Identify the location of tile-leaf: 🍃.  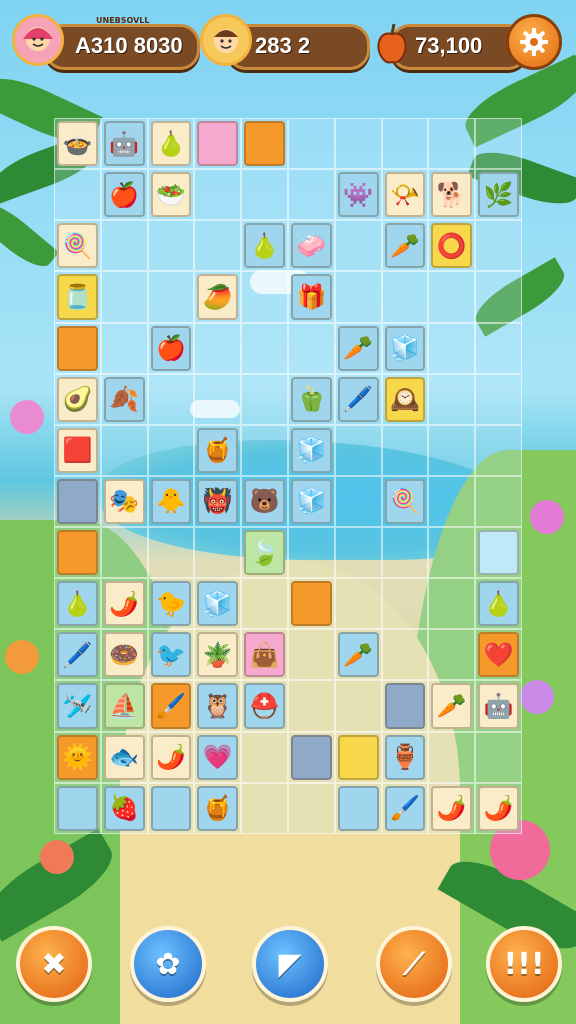
(264, 553).